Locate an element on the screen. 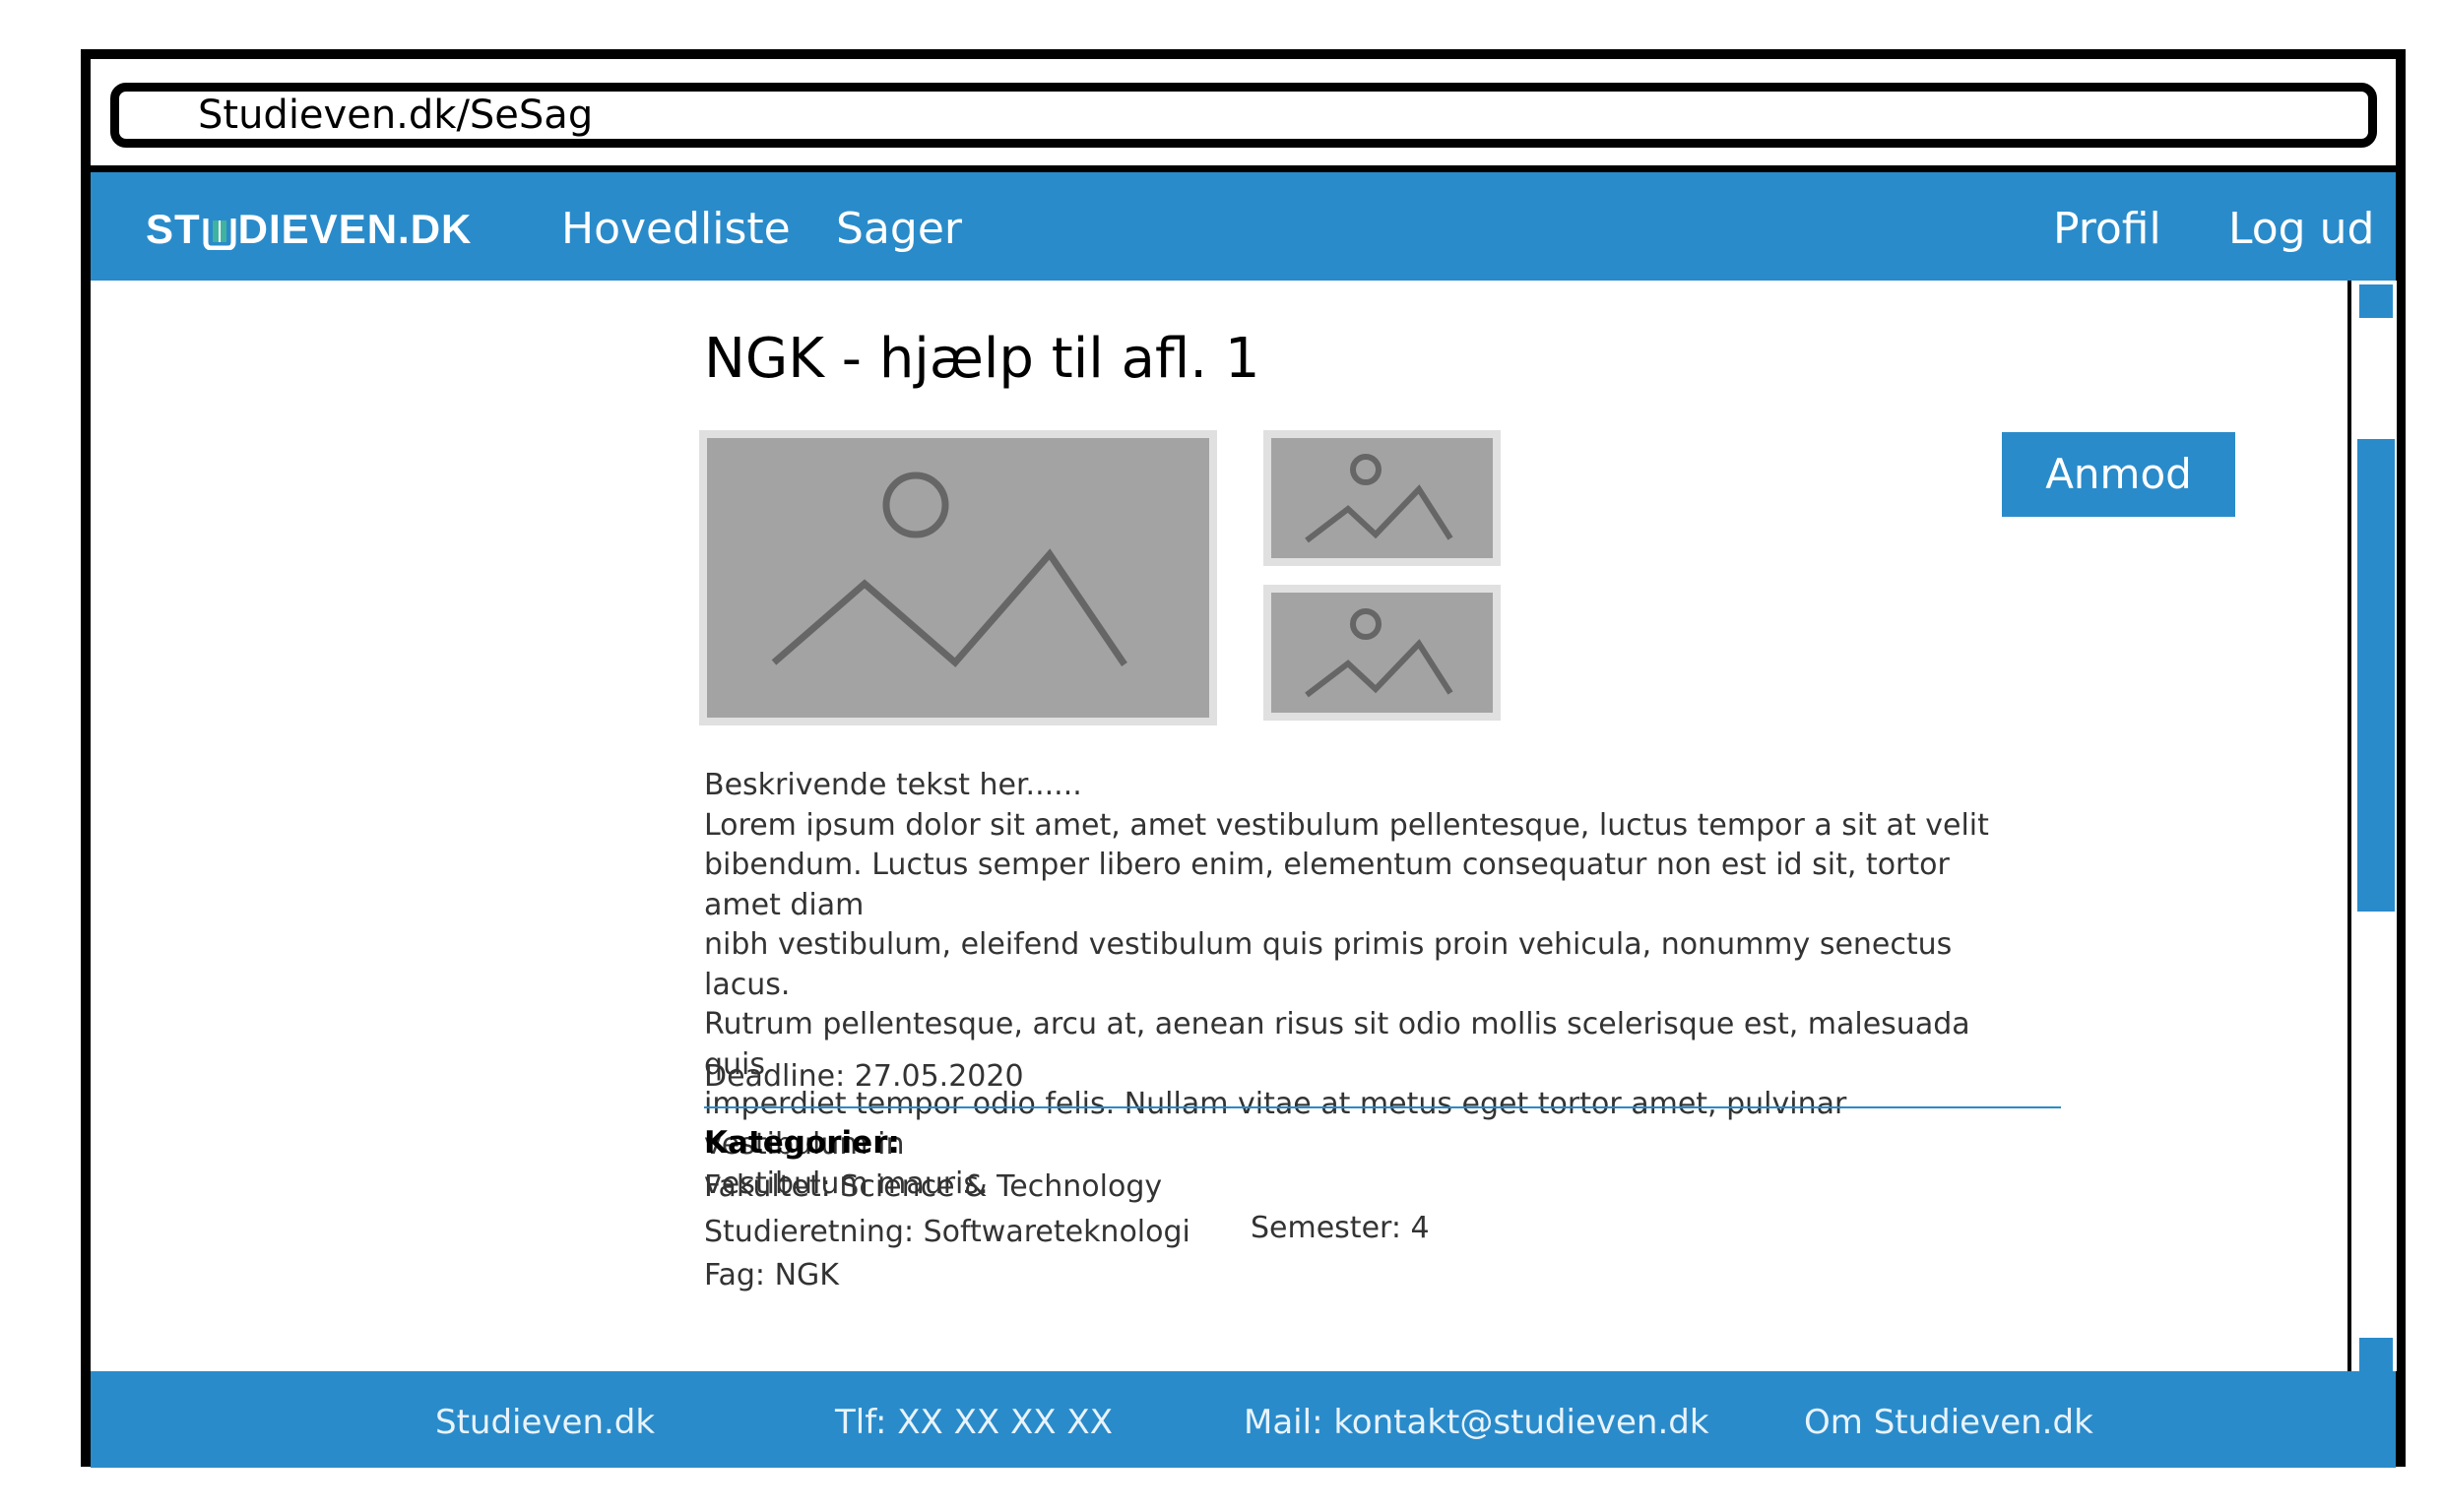  vertical-scrollbar is located at coordinates (2372, 826).